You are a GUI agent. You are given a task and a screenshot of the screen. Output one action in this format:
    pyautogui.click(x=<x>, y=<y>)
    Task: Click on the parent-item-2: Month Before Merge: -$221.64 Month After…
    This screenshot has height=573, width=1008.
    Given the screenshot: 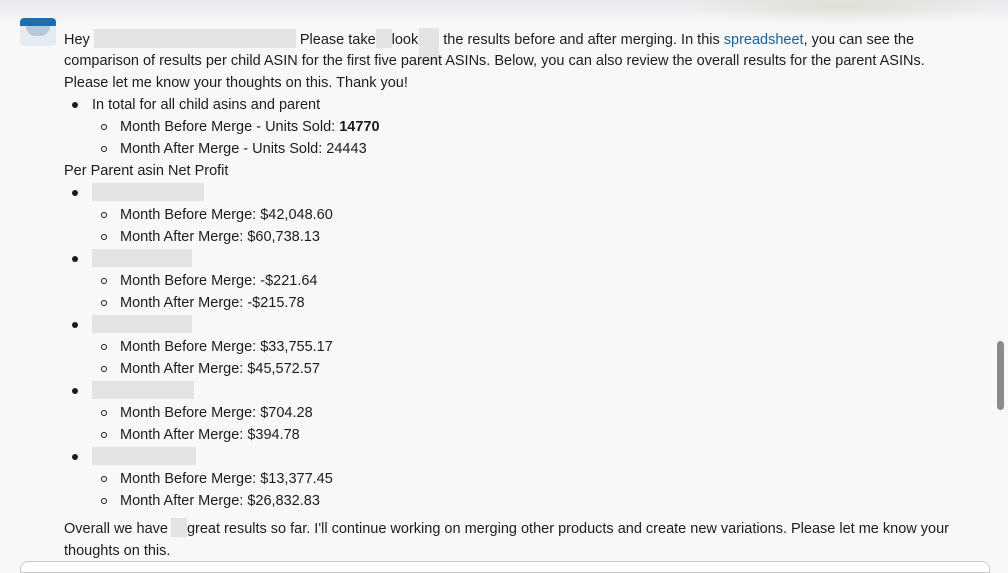 What is the action you would take?
    pyautogui.click(x=524, y=281)
    